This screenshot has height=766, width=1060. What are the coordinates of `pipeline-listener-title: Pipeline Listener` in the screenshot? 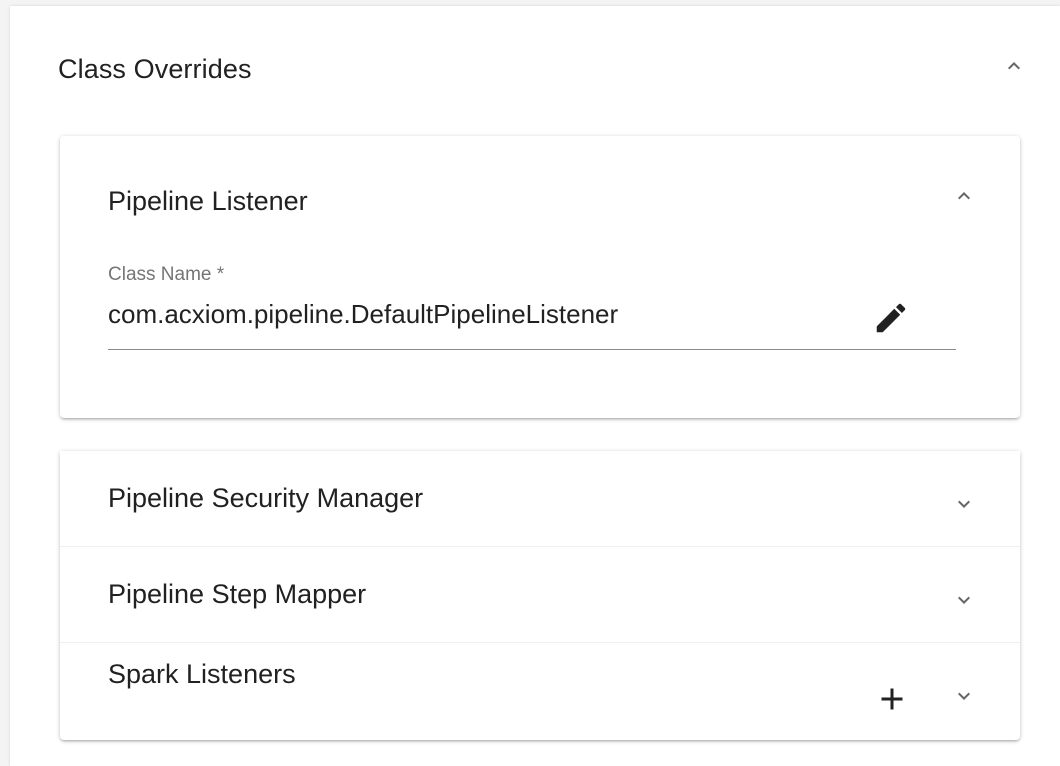 It's located at (208, 201).